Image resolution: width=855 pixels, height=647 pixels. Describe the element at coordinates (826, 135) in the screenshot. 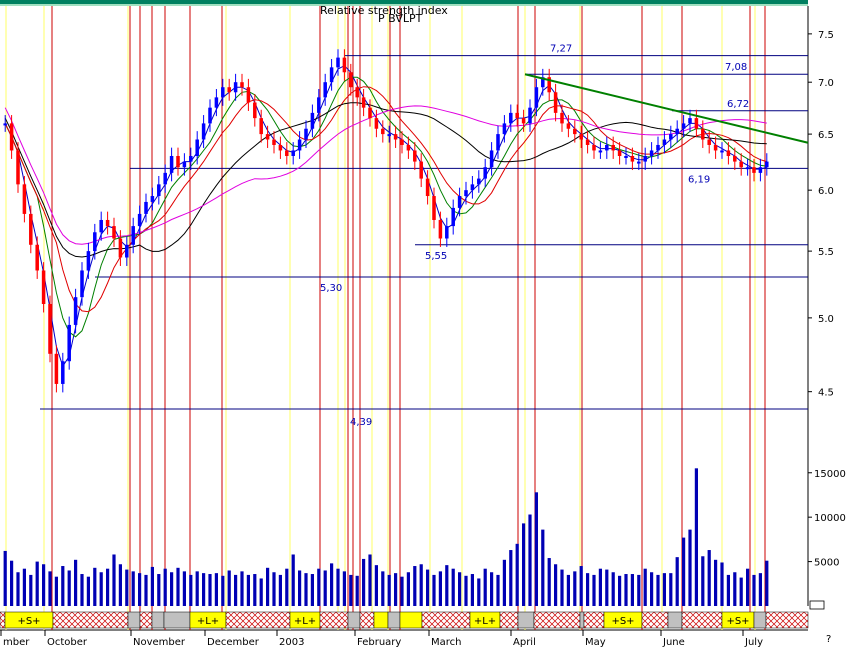

I see `price-tick-label: 6.5` at that location.